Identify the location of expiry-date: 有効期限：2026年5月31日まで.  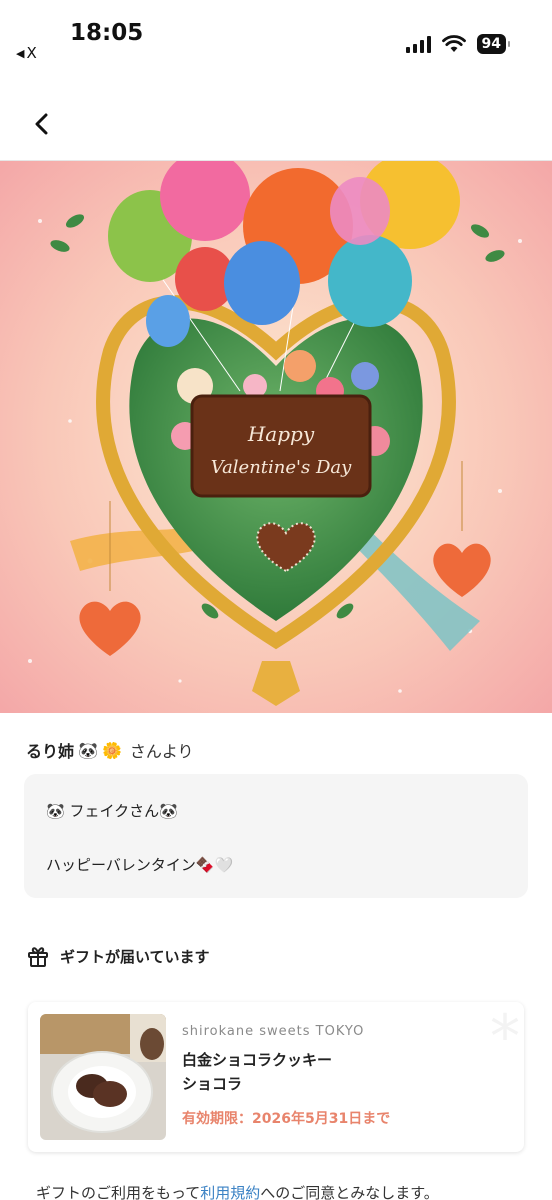
(286, 1119).